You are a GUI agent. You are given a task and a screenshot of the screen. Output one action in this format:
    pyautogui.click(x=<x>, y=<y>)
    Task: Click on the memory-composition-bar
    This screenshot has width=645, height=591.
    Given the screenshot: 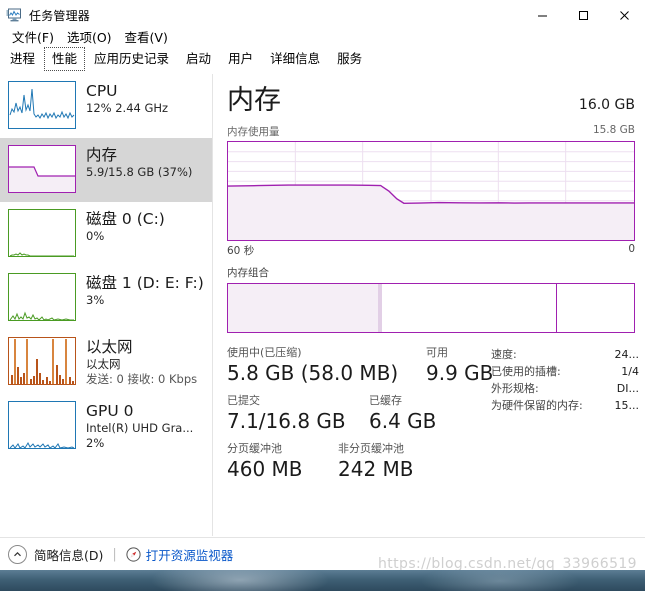 What is the action you would take?
    pyautogui.click(x=431, y=308)
    